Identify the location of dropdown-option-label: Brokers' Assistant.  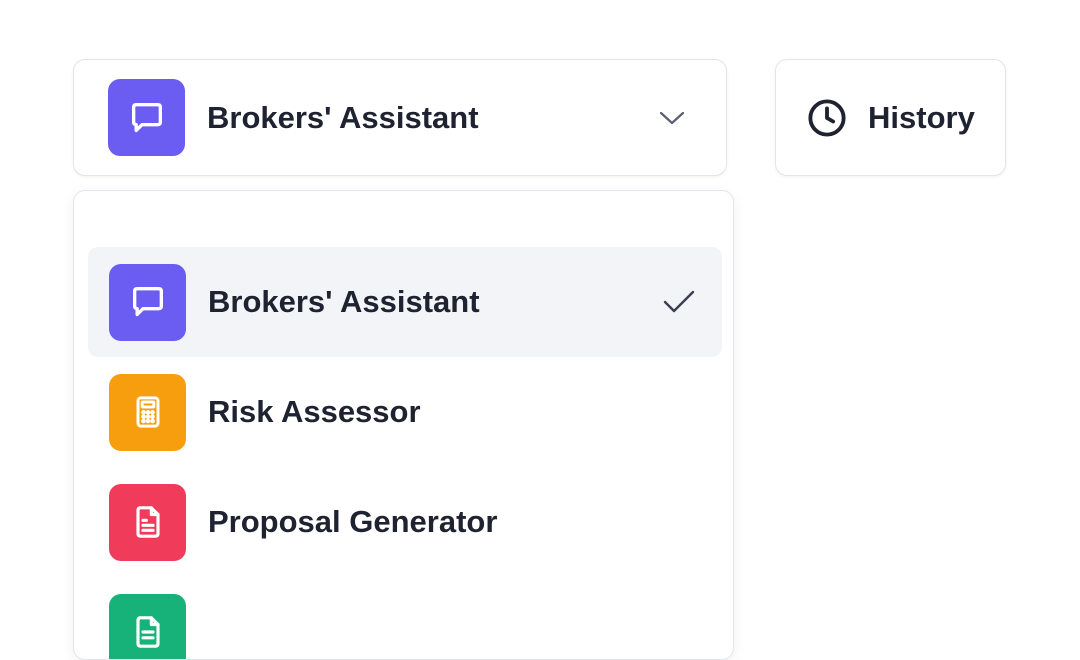
(344, 302).